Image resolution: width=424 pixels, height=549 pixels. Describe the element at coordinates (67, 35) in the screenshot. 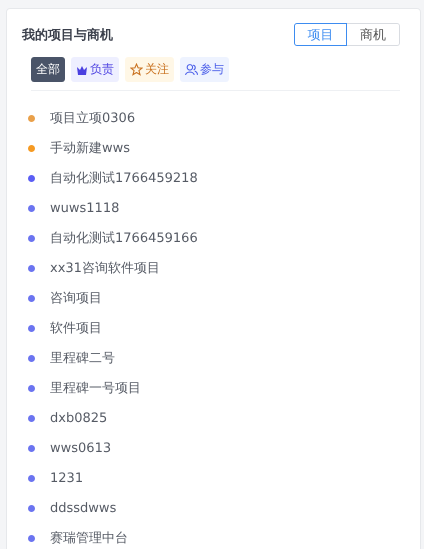

I see `card-title: 我的项目与商机` at that location.